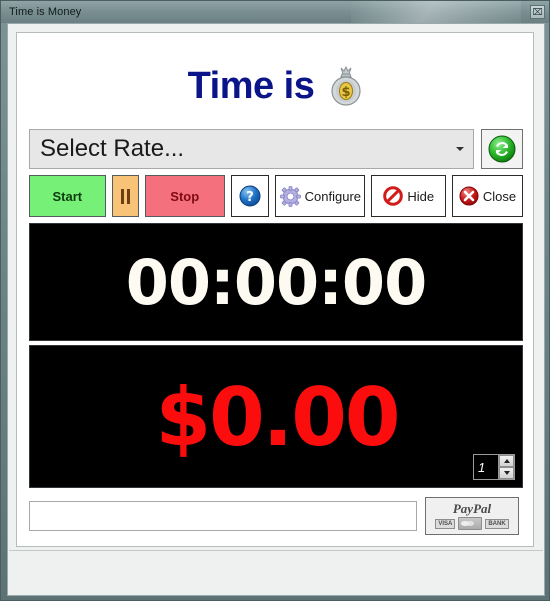 This screenshot has width=550, height=601. I want to click on refresh-icon, so click(502, 149).